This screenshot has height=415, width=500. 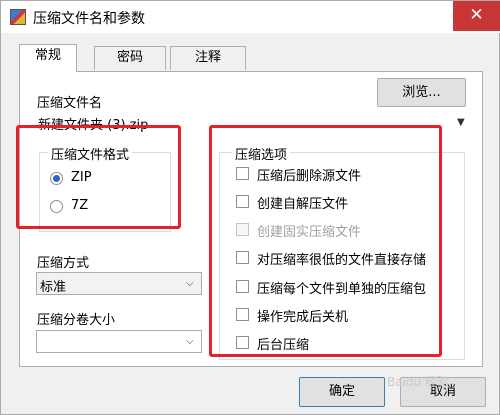 I want to click on title-bar: 压缩文件名和参数 ✕, so click(x=250, y=17).